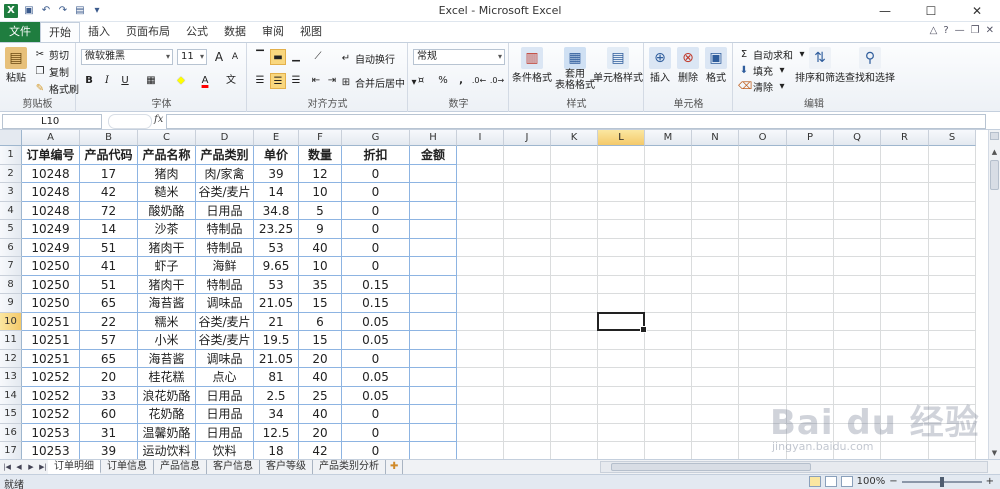 The image size is (1000, 489). Describe the element at coordinates (320, 395) in the screenshot. I see `table-cell: 25` at that location.